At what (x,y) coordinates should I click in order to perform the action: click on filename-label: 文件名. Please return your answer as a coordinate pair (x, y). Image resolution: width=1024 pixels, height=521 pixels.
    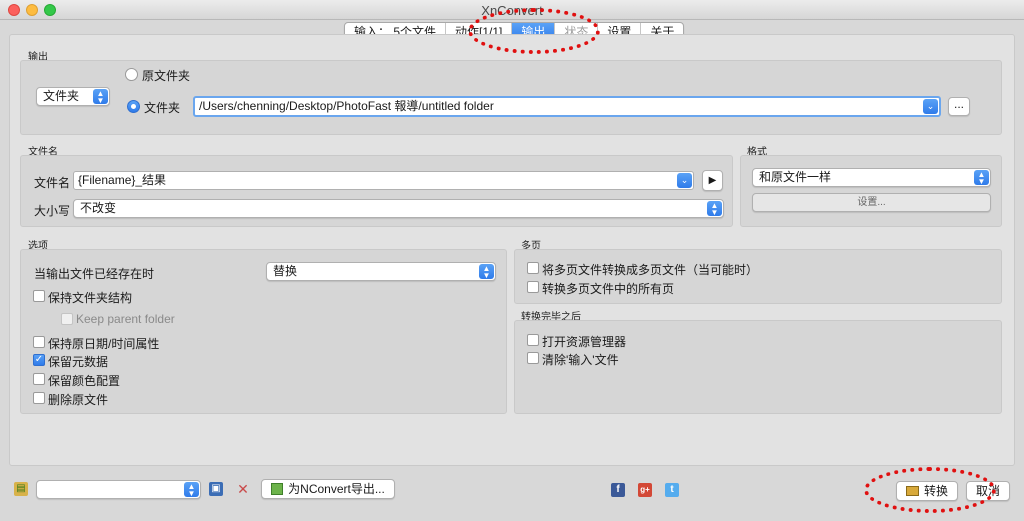
    Looking at the image, I should click on (52, 183).